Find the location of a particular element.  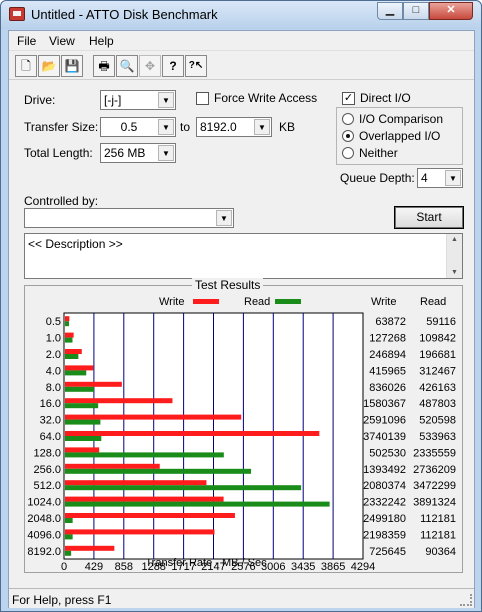

x-tick-label: 858 is located at coordinates (124, 567).